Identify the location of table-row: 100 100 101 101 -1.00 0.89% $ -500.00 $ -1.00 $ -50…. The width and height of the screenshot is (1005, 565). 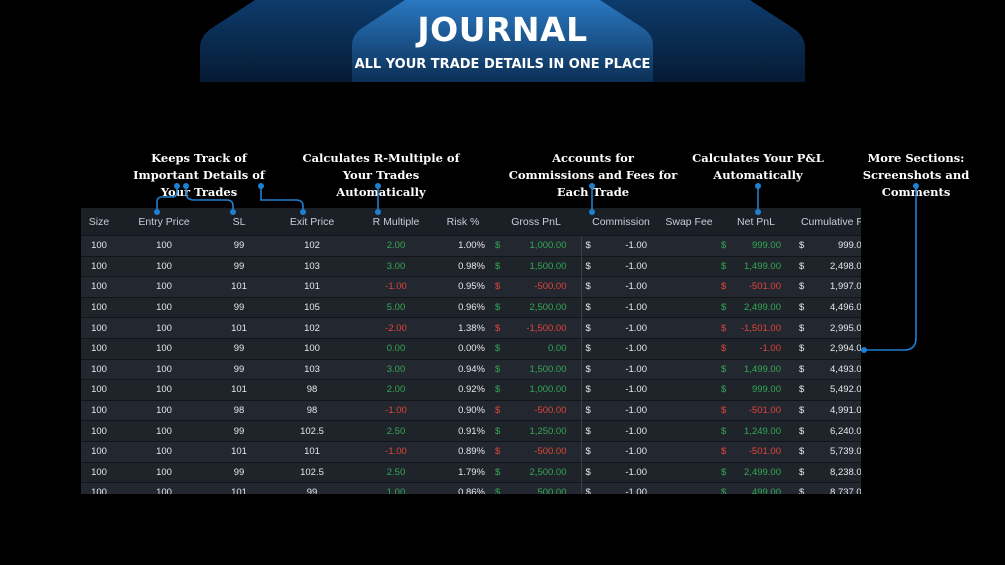
(471, 451).